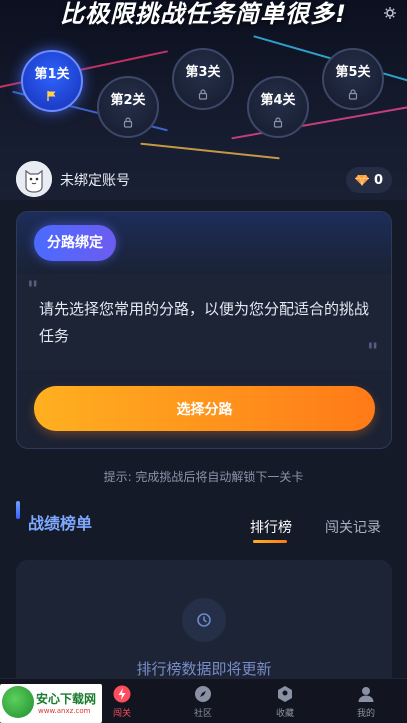  Describe the element at coordinates (204, 322) in the screenshot. I see `binding-description: 请先选择您常用的分路，以便为您分配适合的挑战任务` at that location.